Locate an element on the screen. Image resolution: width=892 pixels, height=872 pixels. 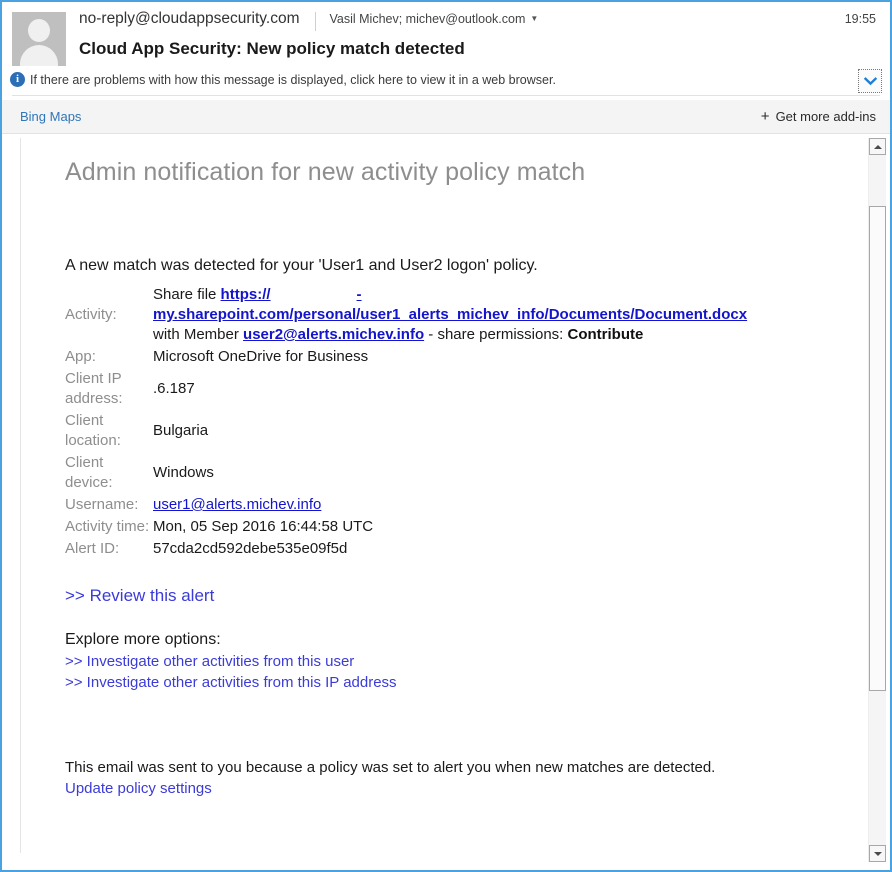
username-link: user1@alerts.michev.info is located at coordinates (237, 504).